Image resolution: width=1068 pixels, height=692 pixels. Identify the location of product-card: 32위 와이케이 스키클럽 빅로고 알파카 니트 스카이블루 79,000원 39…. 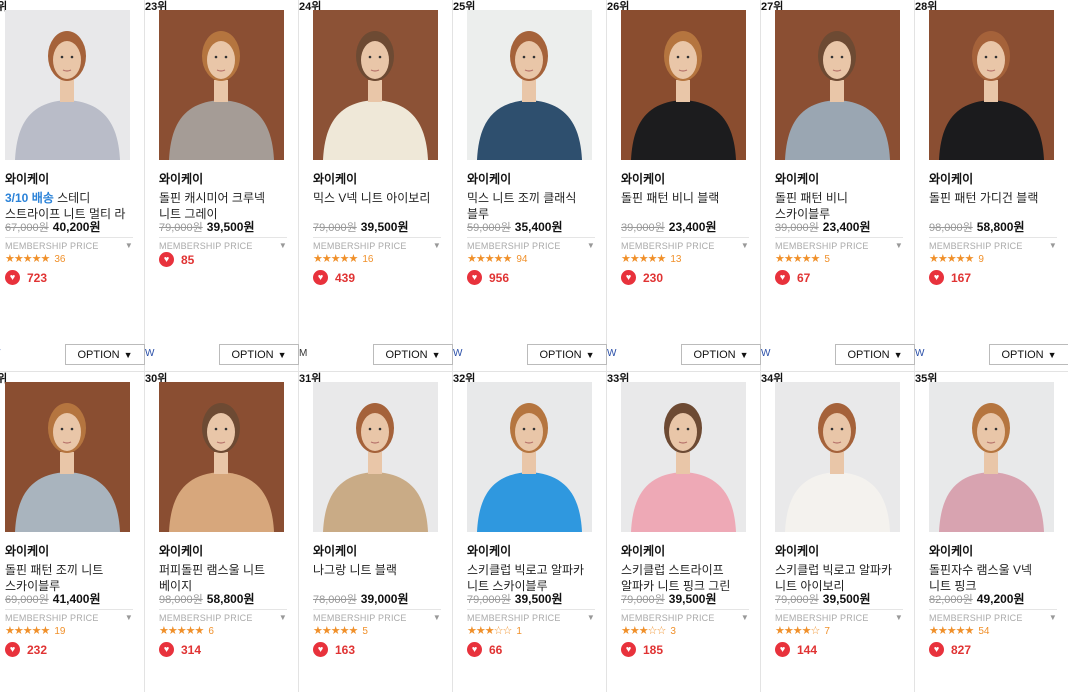
(530, 532).